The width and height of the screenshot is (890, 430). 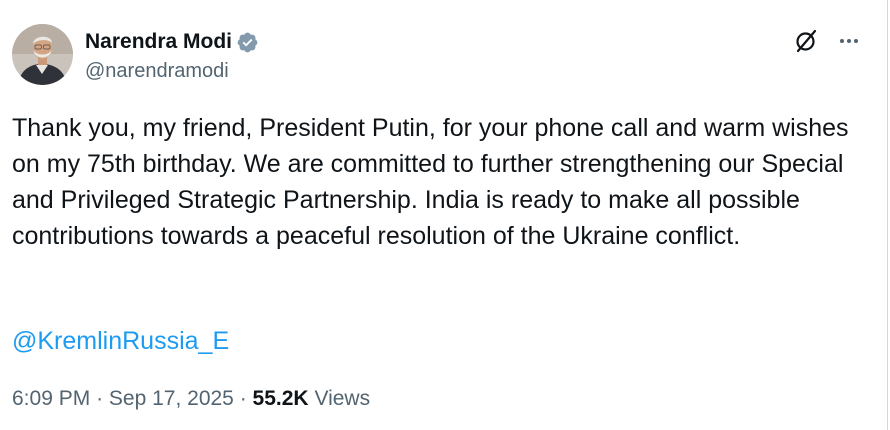 What do you see at coordinates (171, 398) in the screenshot?
I see `tweet-date: Sep 17, 2025` at bounding box center [171, 398].